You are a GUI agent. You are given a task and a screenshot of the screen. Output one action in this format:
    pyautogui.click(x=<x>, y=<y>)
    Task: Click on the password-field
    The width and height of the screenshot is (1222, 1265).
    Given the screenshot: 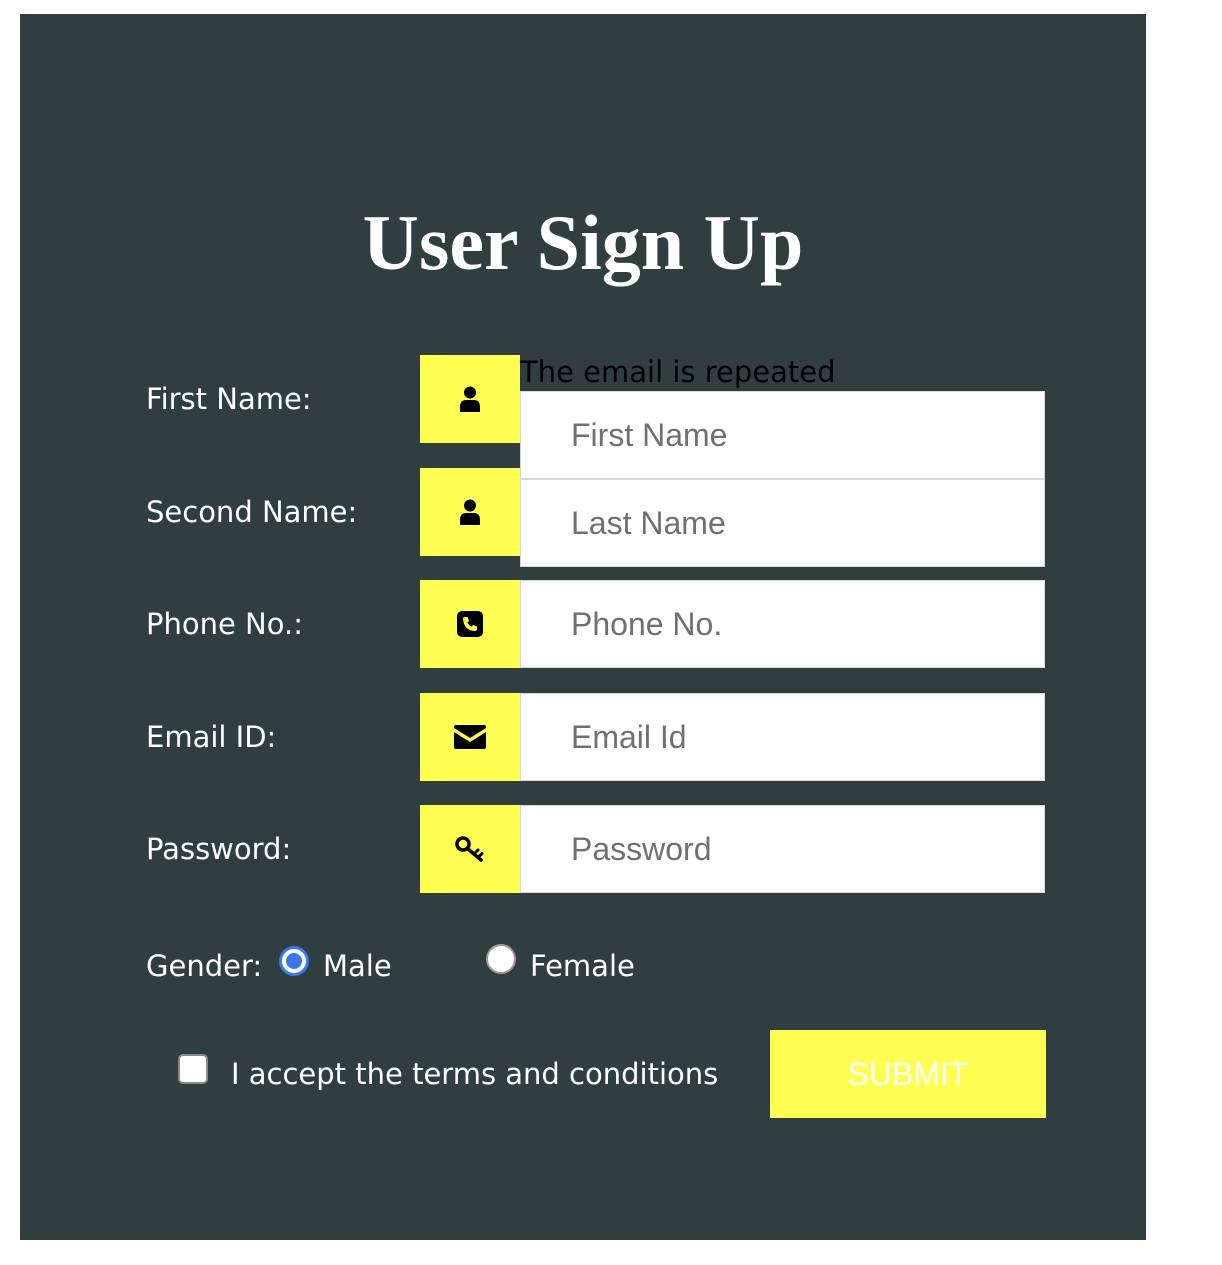 What is the action you would take?
    pyautogui.click(x=782, y=849)
    